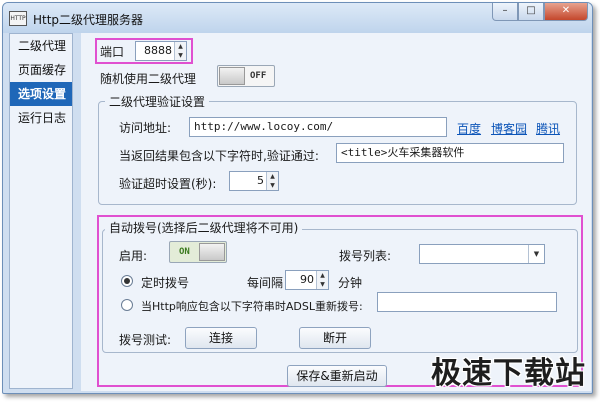  Describe the element at coordinates (127, 305) in the screenshot. I see `http-dial-radio` at that location.